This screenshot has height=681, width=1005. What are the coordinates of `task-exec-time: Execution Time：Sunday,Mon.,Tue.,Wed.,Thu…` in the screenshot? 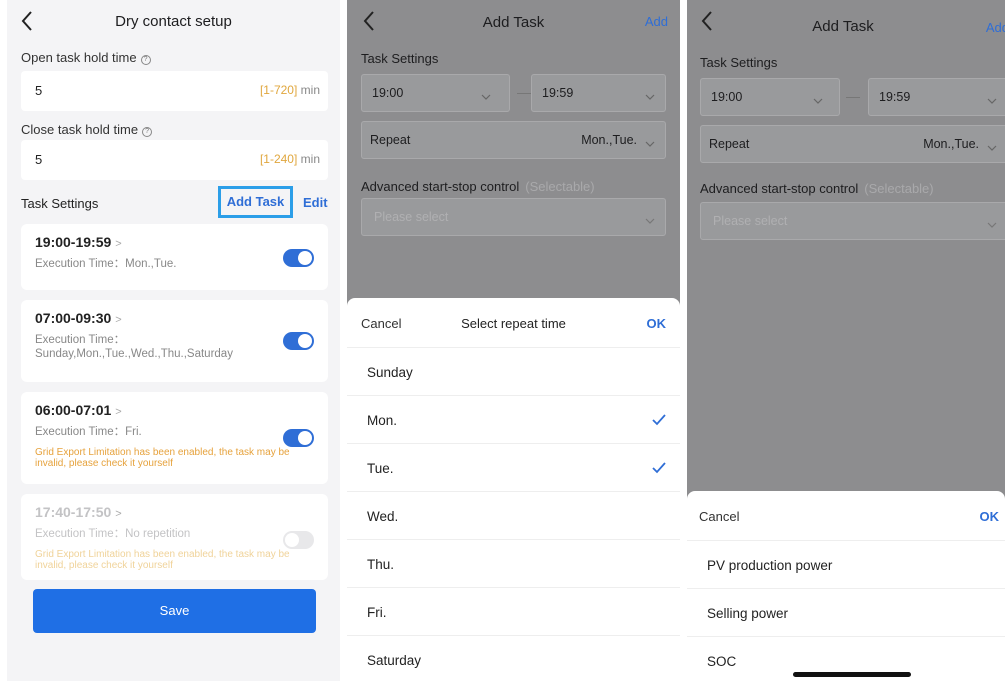 It's located at (134, 347).